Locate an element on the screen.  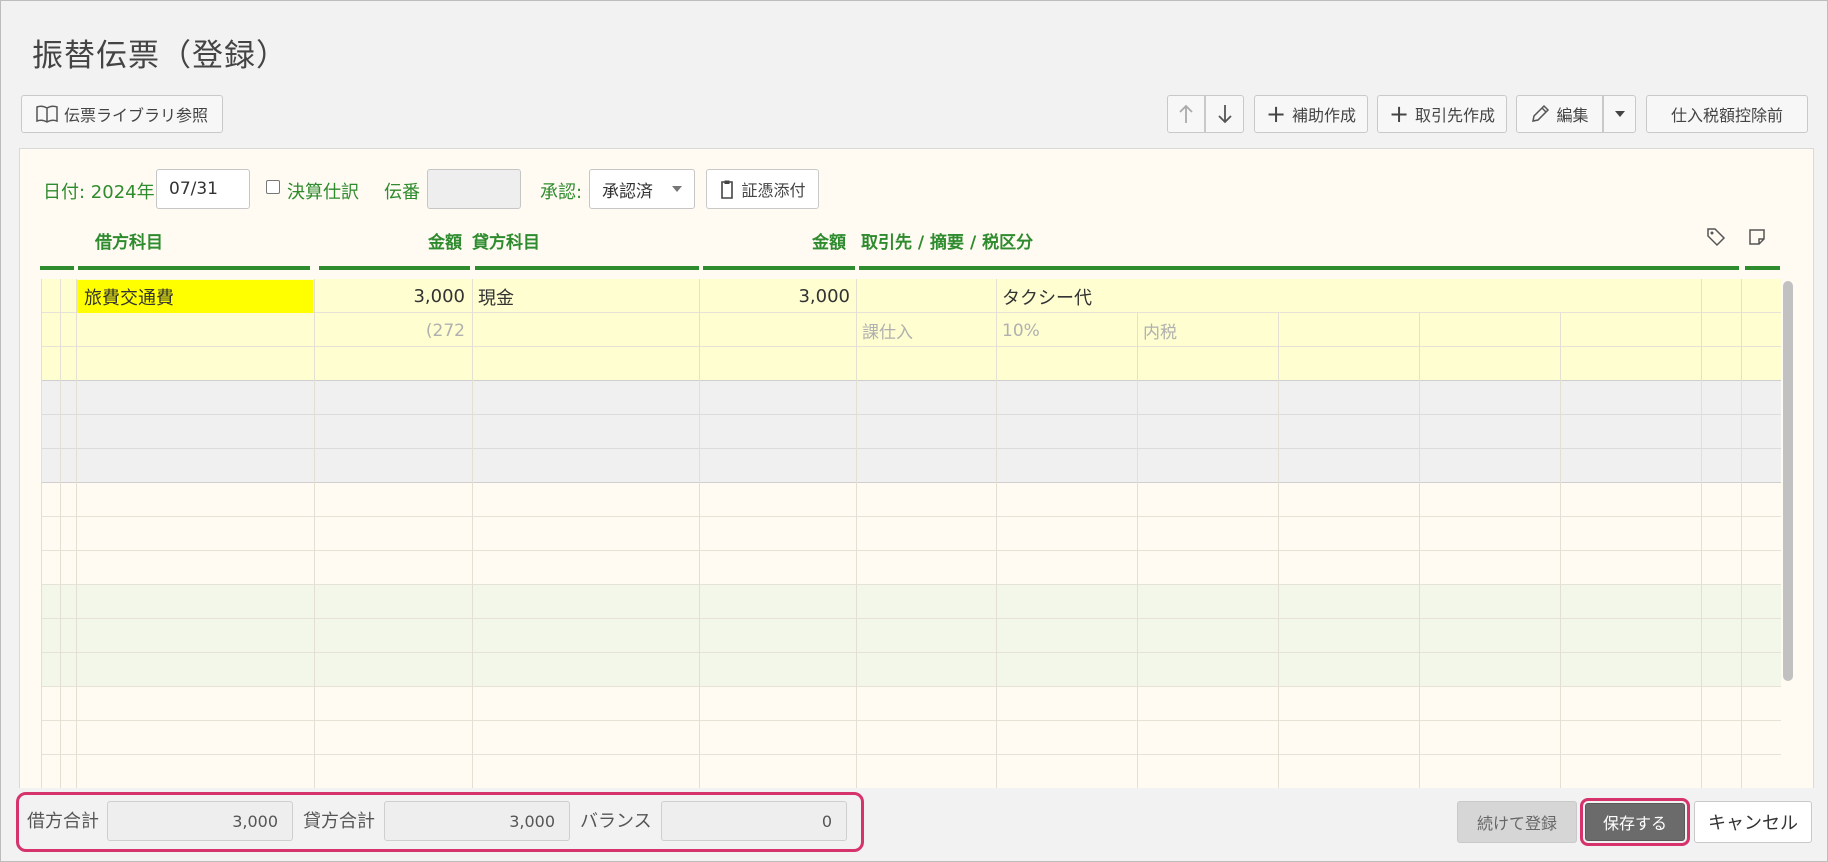
balance-field: 0 is located at coordinates (754, 821).